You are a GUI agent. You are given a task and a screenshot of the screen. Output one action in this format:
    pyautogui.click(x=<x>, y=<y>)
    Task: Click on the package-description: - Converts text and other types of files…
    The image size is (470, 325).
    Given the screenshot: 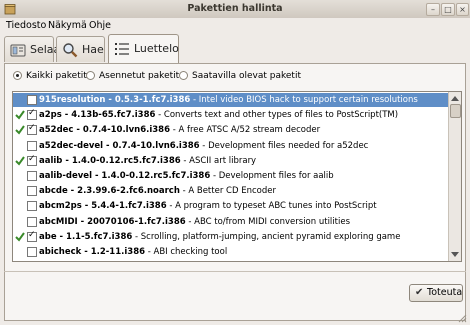 What is the action you would take?
    pyautogui.click(x=277, y=115)
    